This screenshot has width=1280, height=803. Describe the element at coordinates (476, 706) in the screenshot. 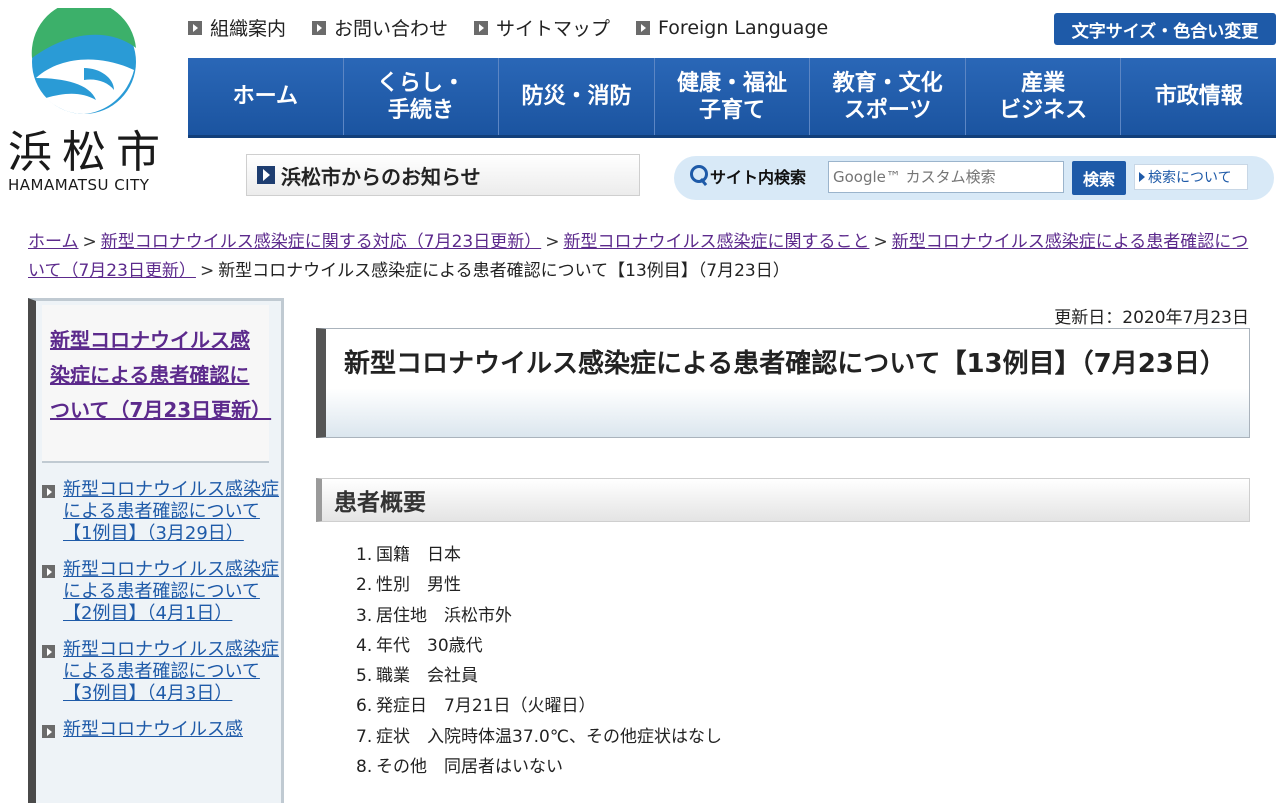

I see `list-item: 6. 発症日 7月21日（火曜日）` at that location.